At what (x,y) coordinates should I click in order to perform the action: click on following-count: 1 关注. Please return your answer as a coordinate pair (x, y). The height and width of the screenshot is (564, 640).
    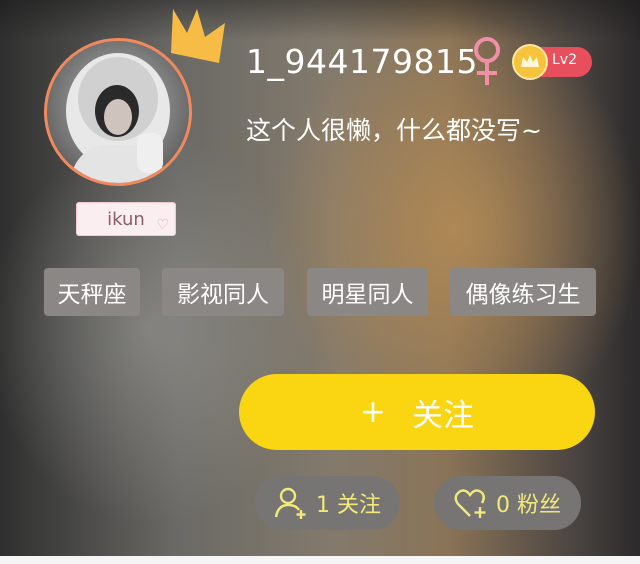
    Looking at the image, I should click on (348, 505).